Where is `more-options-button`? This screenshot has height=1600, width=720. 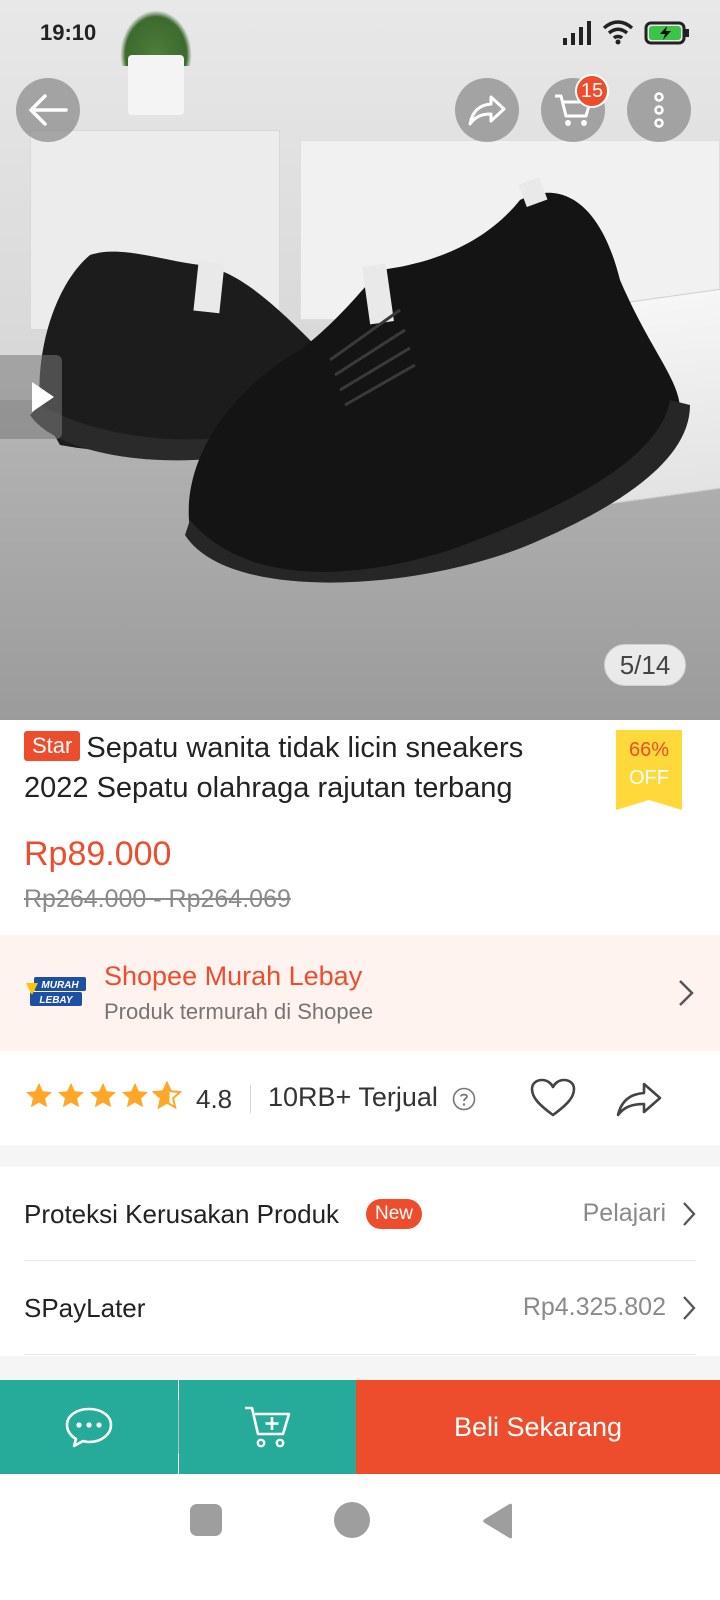
more-options-button is located at coordinates (659, 110).